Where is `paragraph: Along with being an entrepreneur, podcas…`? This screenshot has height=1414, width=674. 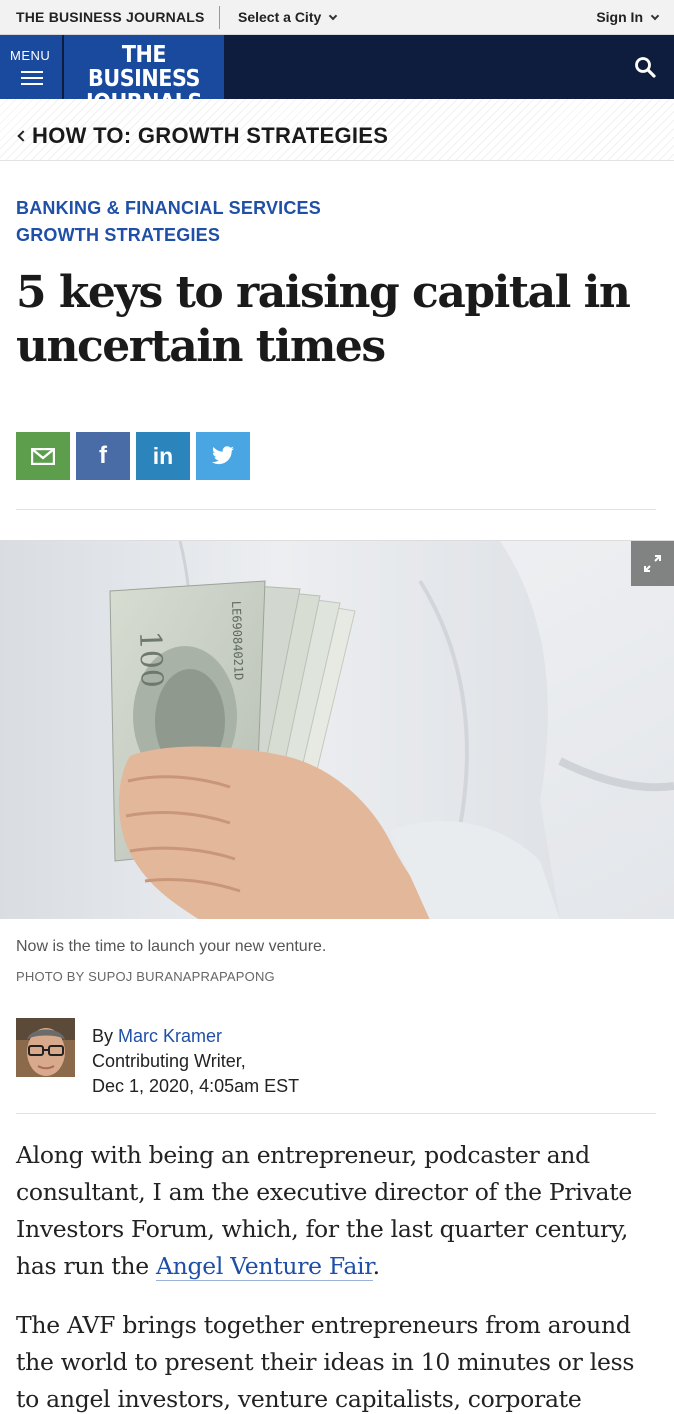 paragraph: Along with being an entrepreneur, podcas… is located at coordinates (336, 1211).